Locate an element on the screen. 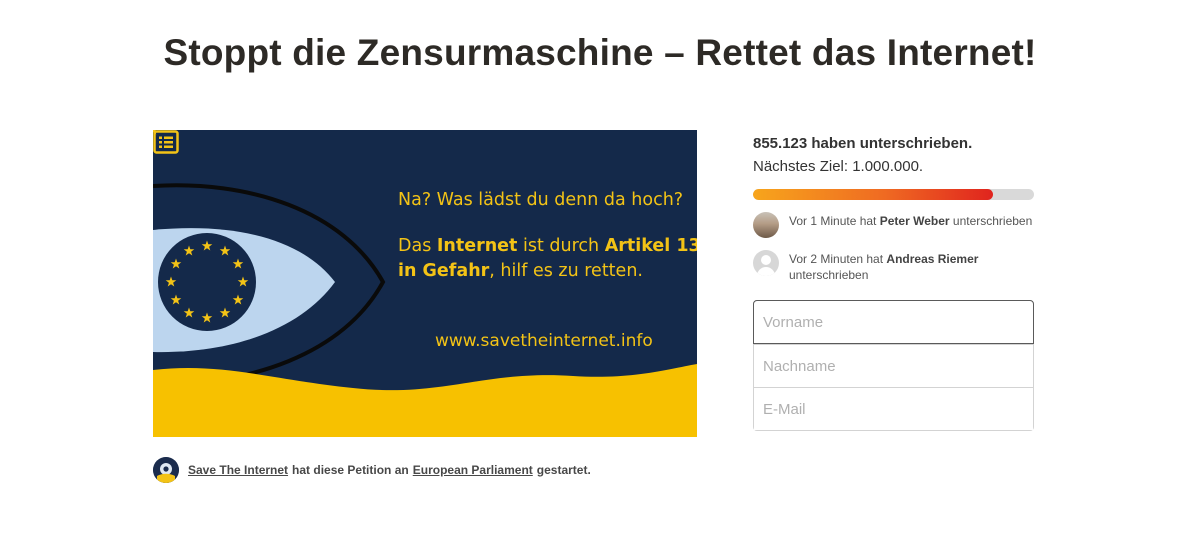 The height and width of the screenshot is (546, 1200). creator-link: Save The Internet is located at coordinates (238, 470).